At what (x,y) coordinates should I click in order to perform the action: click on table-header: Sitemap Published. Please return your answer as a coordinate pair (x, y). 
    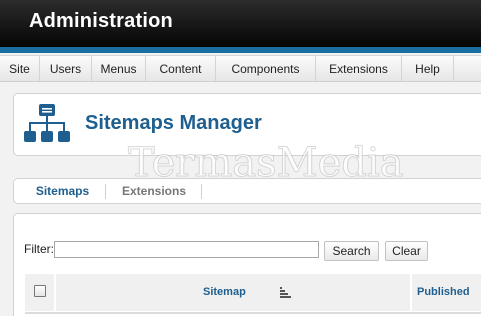
    Looking at the image, I should click on (253, 292).